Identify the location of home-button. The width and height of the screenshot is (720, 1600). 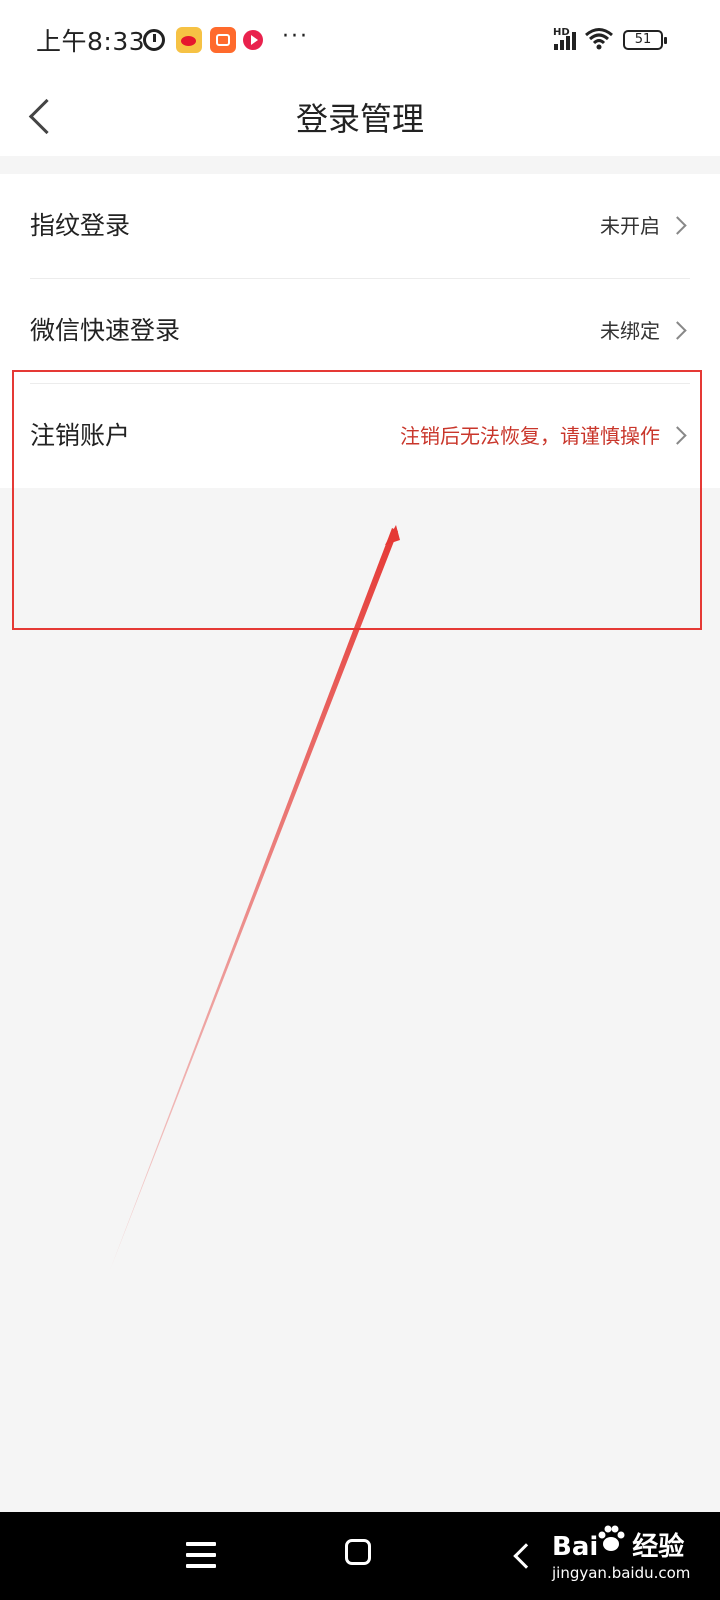
(358, 1552).